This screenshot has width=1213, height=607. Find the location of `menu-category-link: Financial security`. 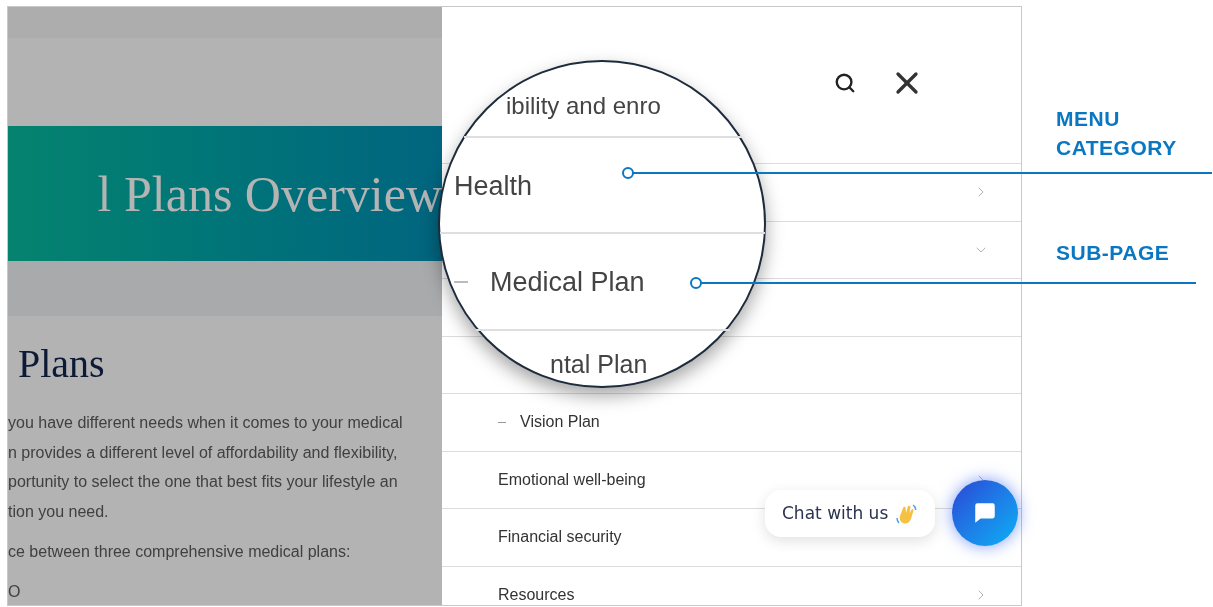

menu-category-link: Financial security is located at coordinates (560, 537).